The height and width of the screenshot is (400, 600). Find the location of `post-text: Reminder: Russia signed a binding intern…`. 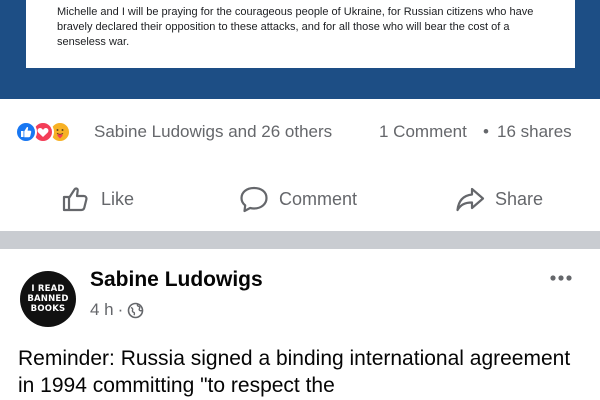

post-text: Reminder: Russia signed a binding intern… is located at coordinates (294, 372).